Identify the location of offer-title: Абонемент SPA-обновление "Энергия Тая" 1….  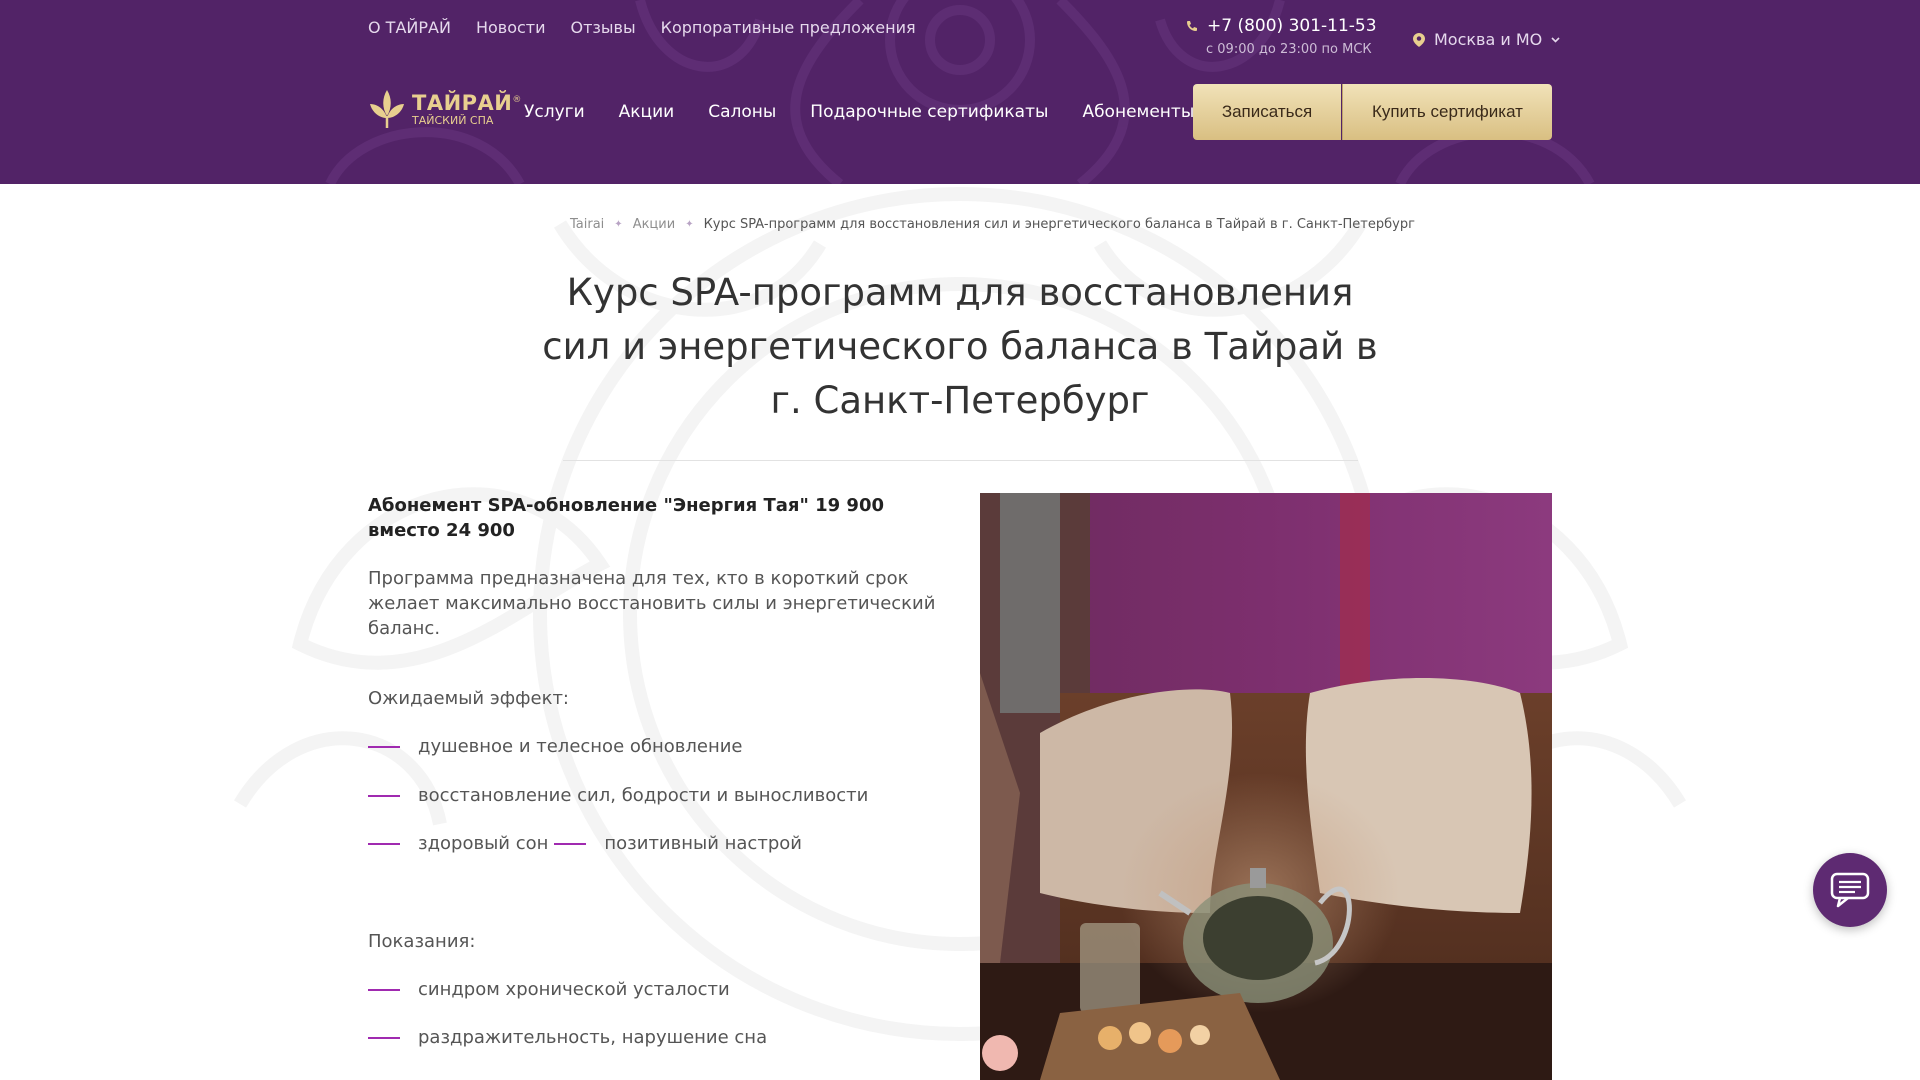
(626, 518).